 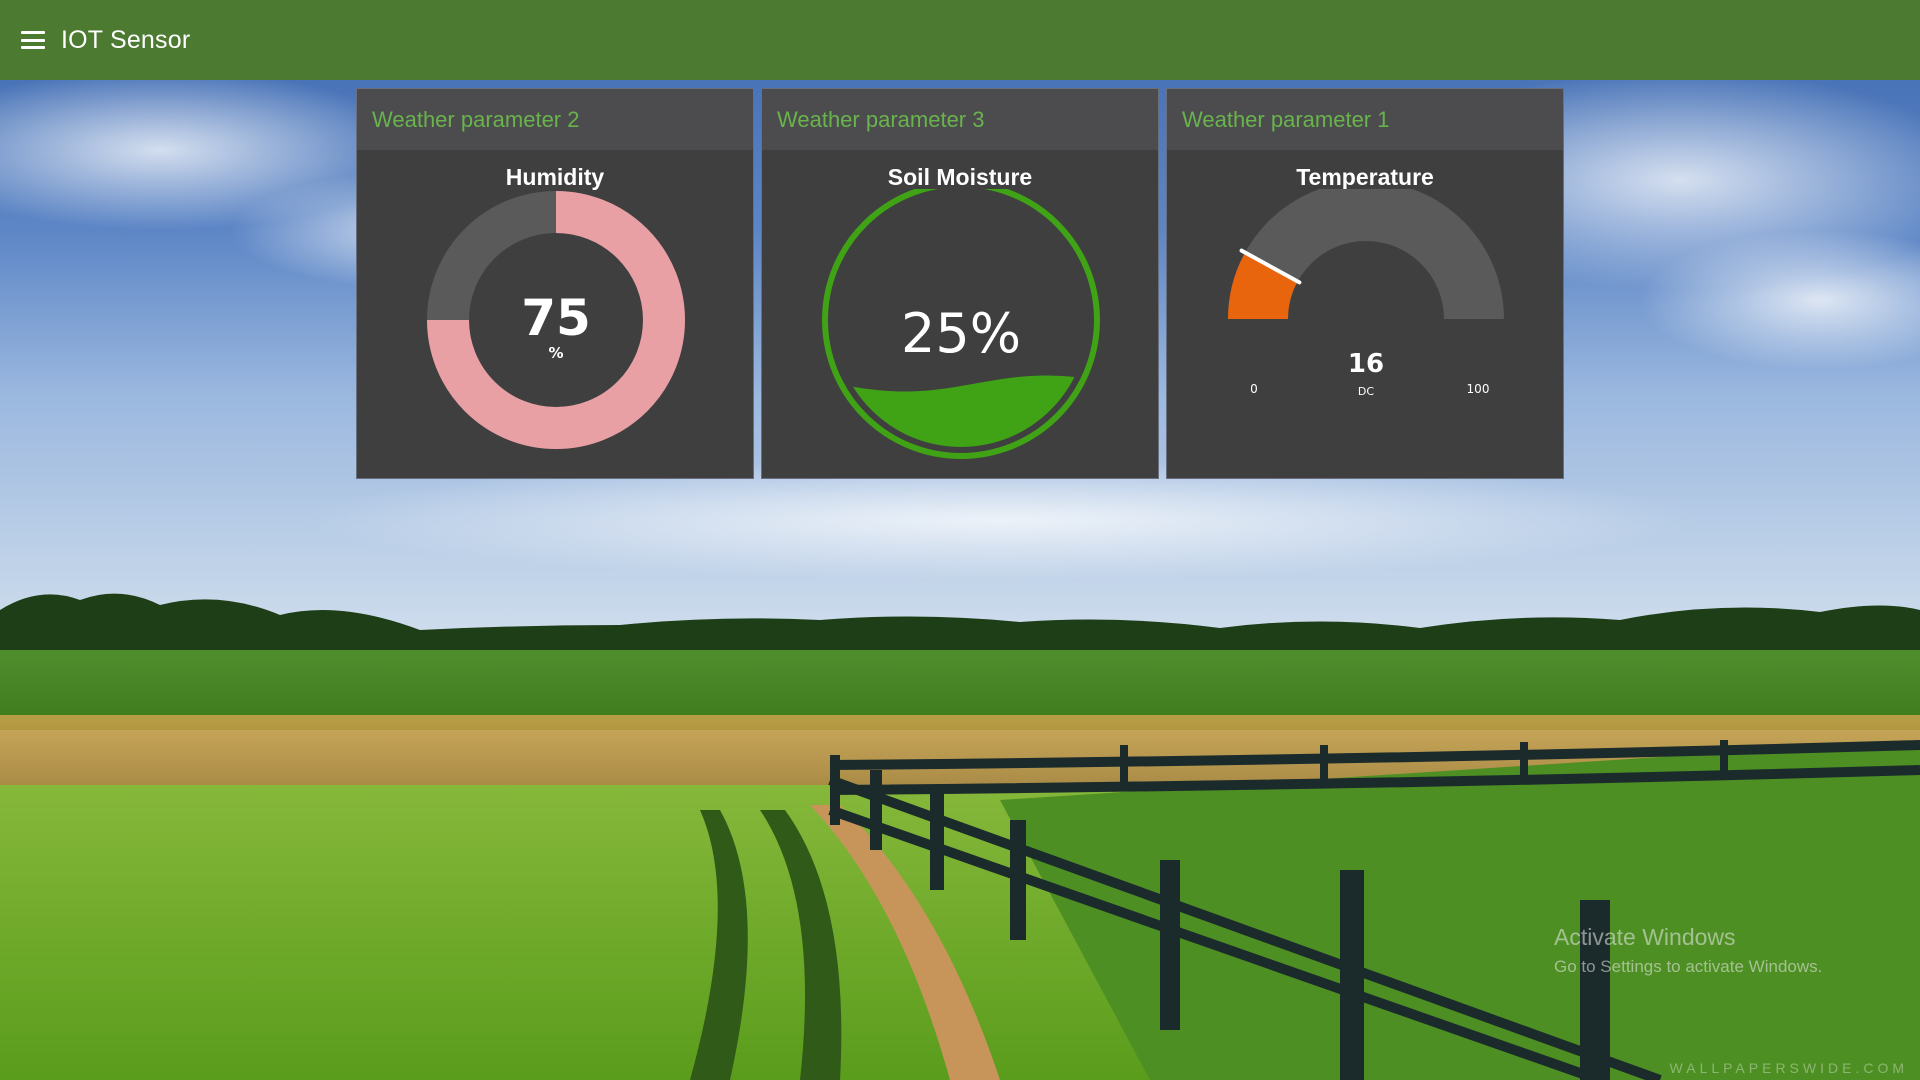 I want to click on humidity-card: Weather parameter 2 Humidity 75 %, so click(x=555, y=283).